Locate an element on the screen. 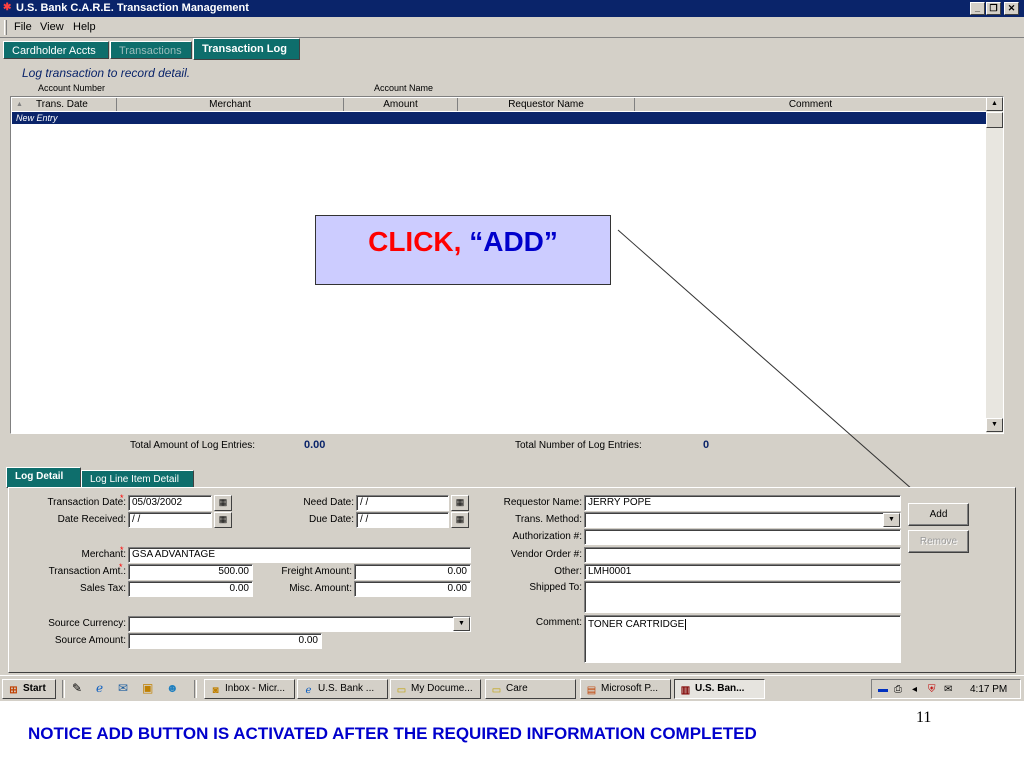 The width and height of the screenshot is (1024, 768). taskbar-divider is located at coordinates (195, 689).